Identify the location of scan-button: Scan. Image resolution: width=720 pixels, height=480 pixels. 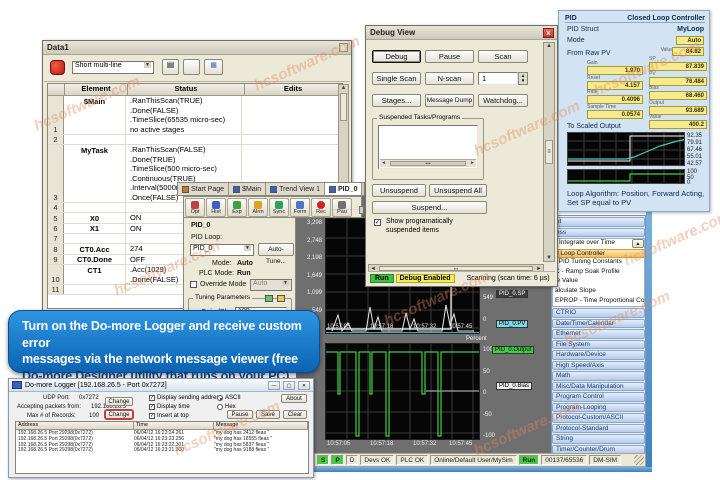
(503, 56).